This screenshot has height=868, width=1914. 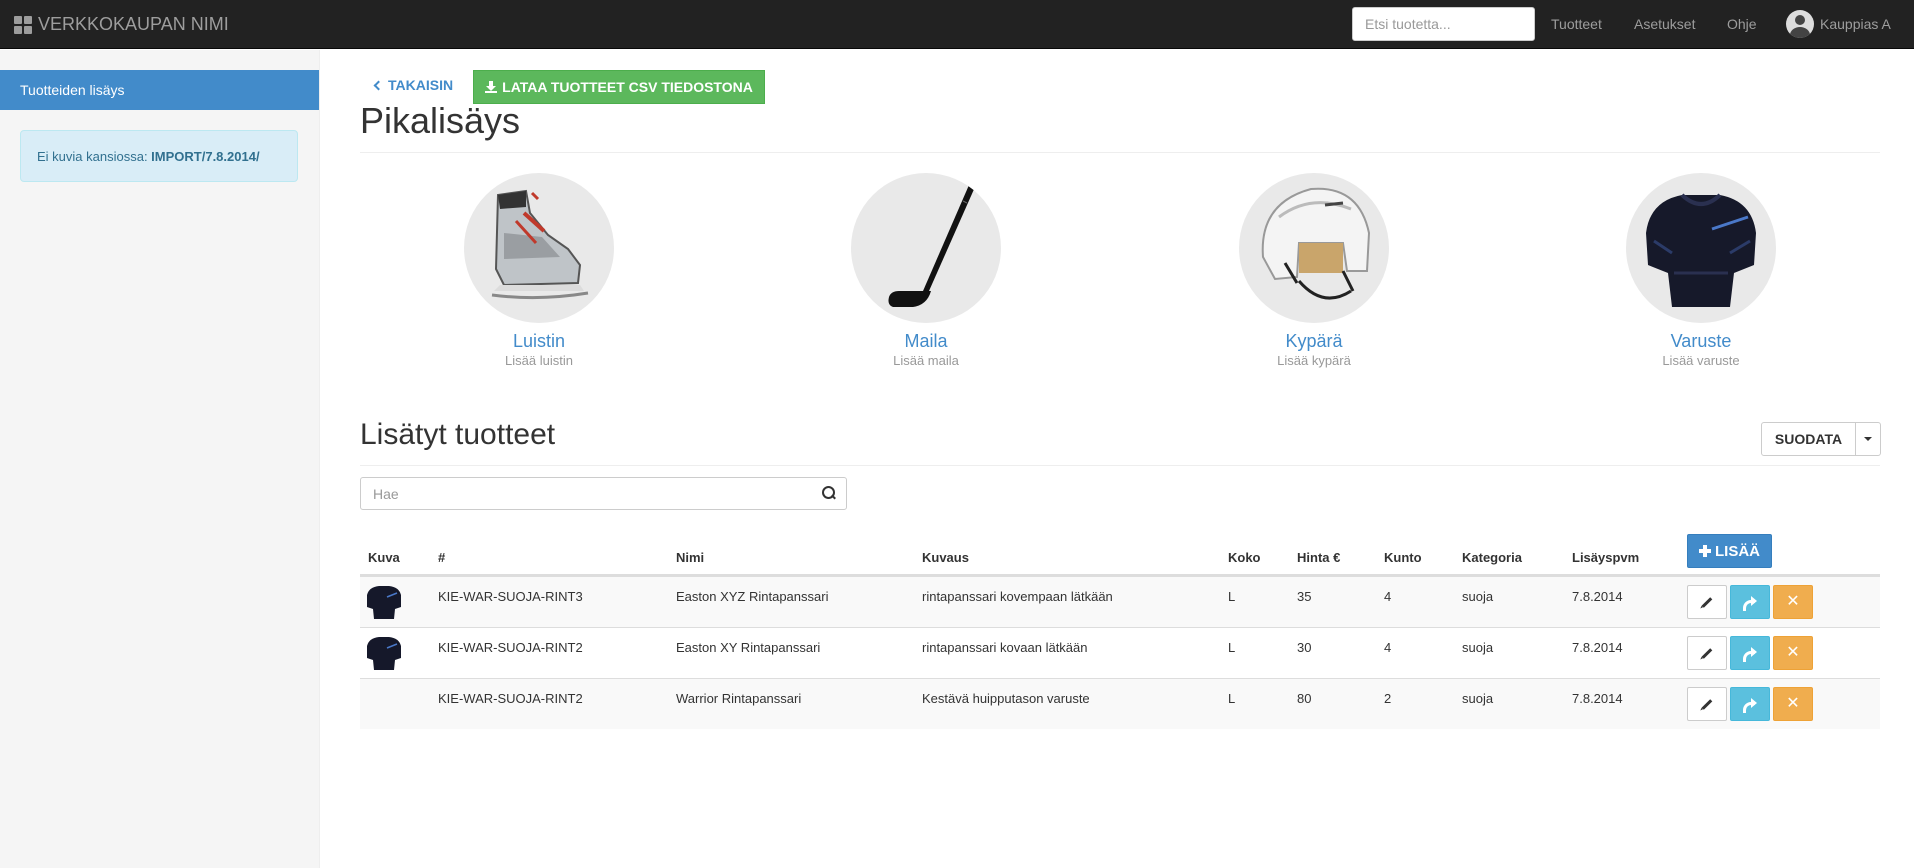 I want to click on cell-sku: KIE-WAR-SUOJA-RINT3, so click(x=510, y=596).